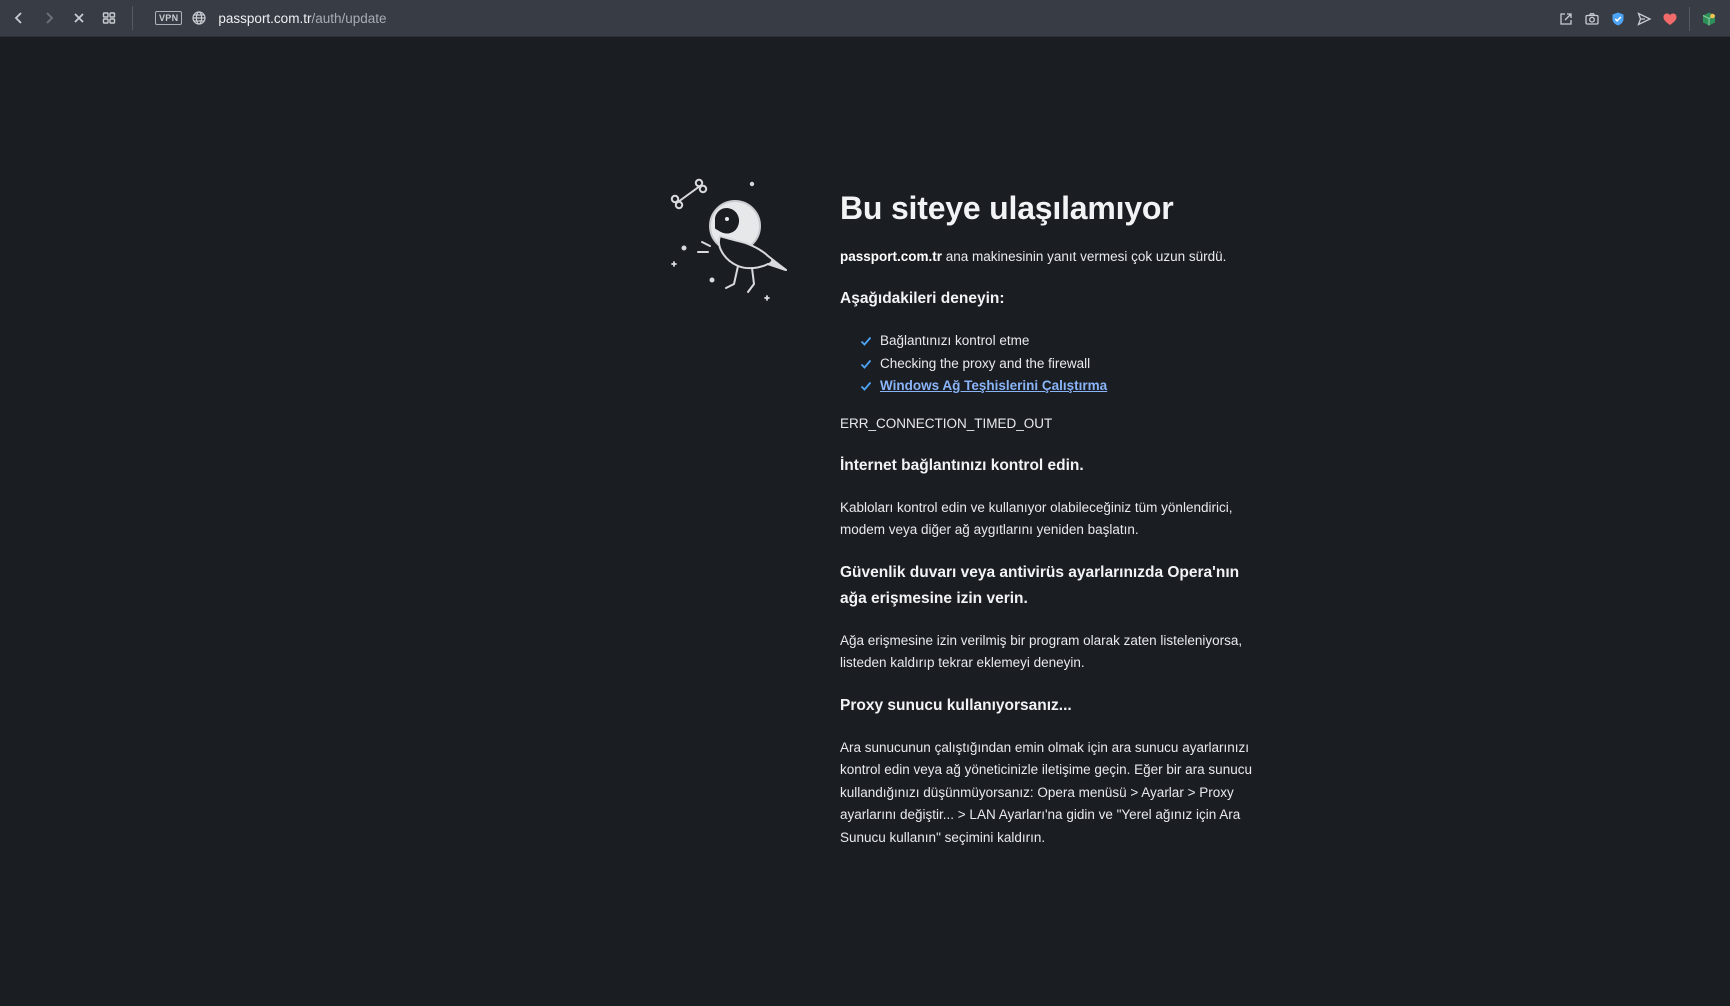 The height and width of the screenshot is (1006, 1730). I want to click on arrow-left-icon, so click(18, 18).